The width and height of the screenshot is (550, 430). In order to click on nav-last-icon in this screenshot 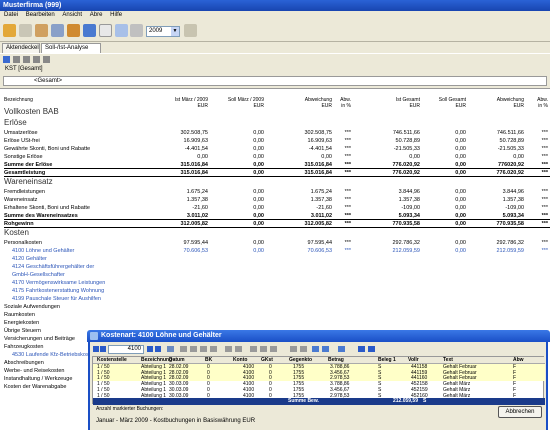, I will do `click(158, 349)`.